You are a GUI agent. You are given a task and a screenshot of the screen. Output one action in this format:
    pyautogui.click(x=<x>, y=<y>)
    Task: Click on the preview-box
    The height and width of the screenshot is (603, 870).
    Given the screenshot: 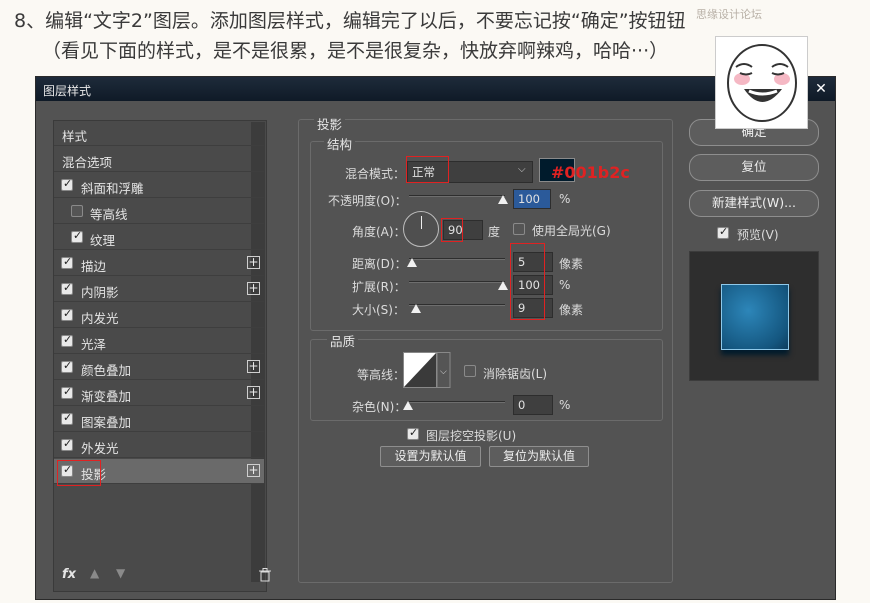 What is the action you would take?
    pyautogui.click(x=754, y=316)
    